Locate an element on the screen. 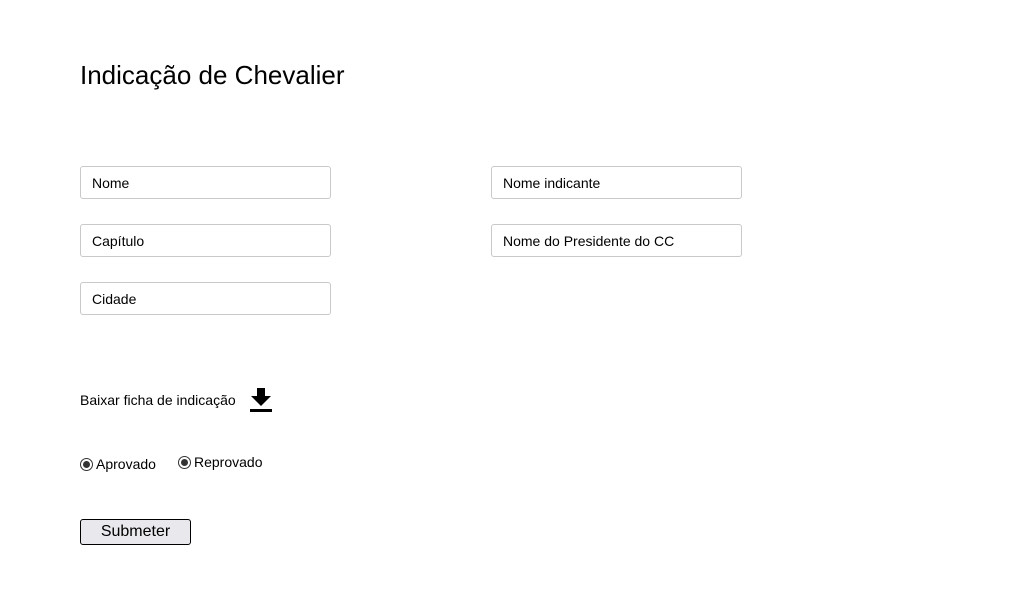 Image resolution: width=1027 pixels, height=604 pixels. radio-circle-aprovado is located at coordinates (86, 464).